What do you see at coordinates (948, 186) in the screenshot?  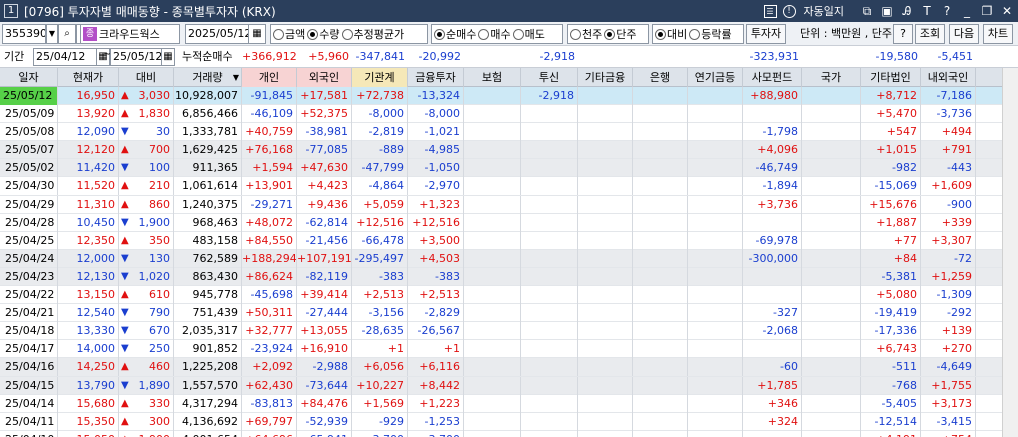 I see `cell-domestic-foreign: +1,609` at bounding box center [948, 186].